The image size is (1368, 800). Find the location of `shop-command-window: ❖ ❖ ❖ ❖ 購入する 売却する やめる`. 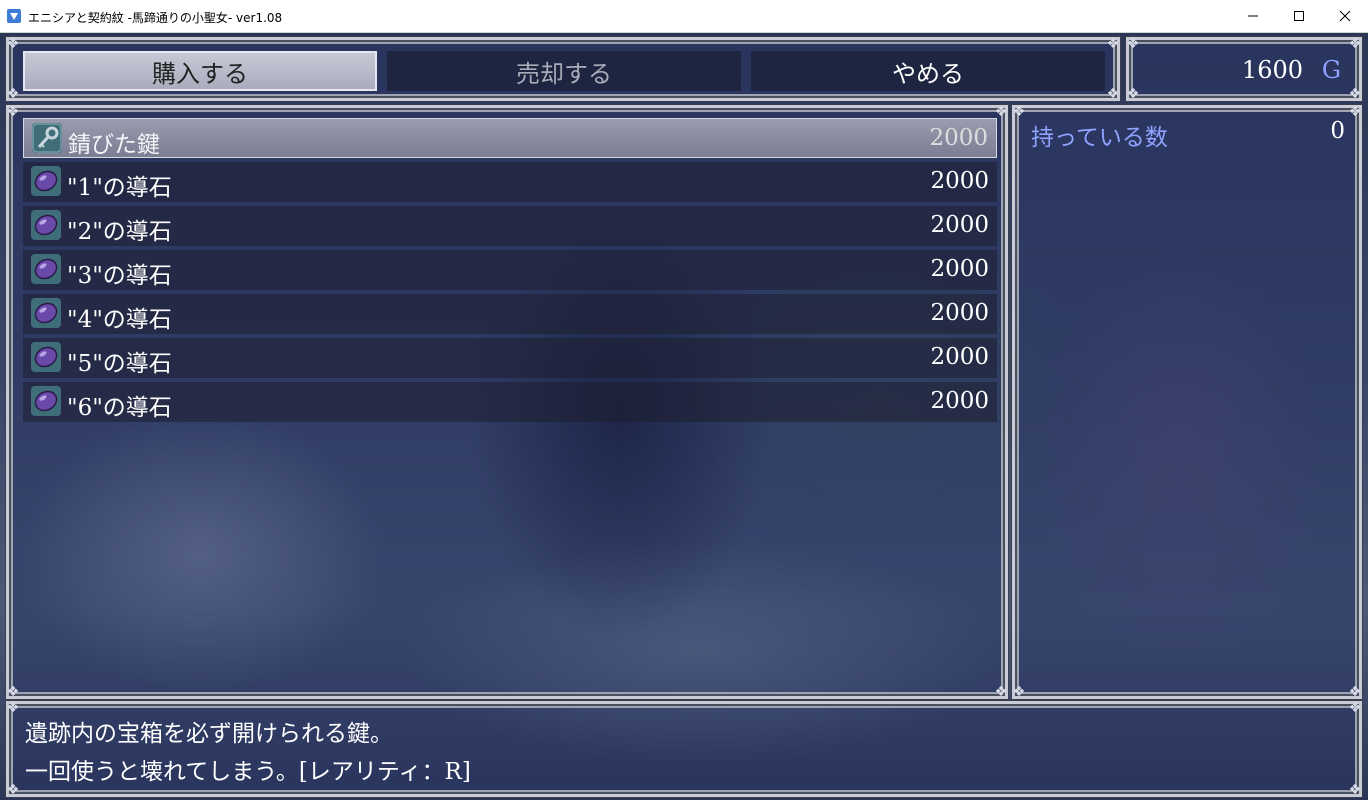

shop-command-window: ❖ ❖ ❖ ❖ 購入する 売却する やめる is located at coordinates (563, 69).